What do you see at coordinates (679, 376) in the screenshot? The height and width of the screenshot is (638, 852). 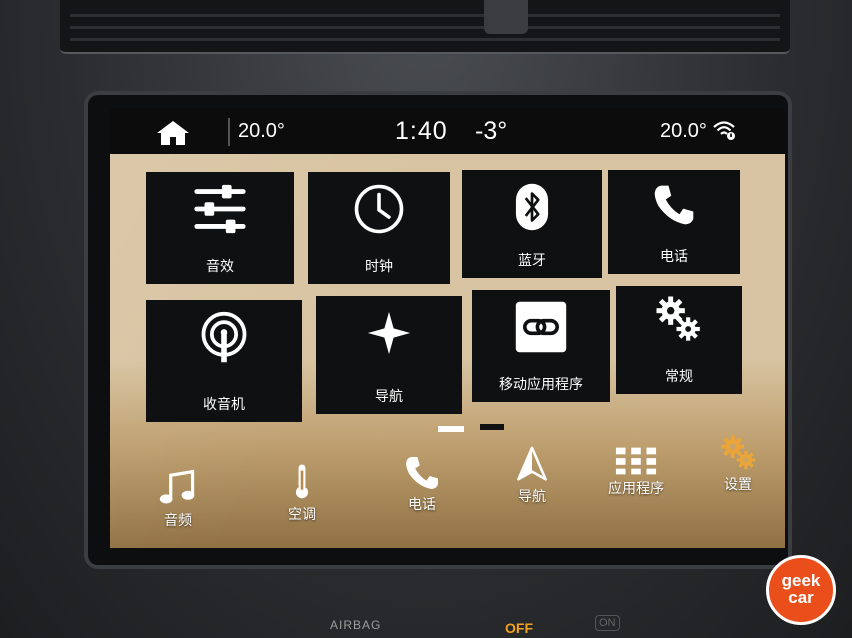 I see `tile-label: 常规` at bounding box center [679, 376].